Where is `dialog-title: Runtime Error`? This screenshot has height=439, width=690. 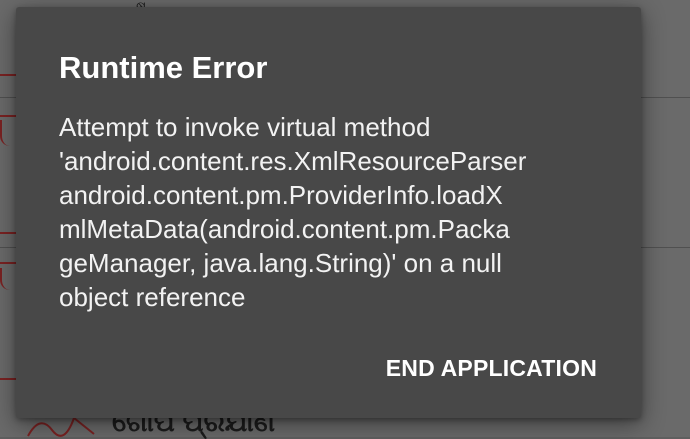 dialog-title: Runtime Error is located at coordinates (163, 67).